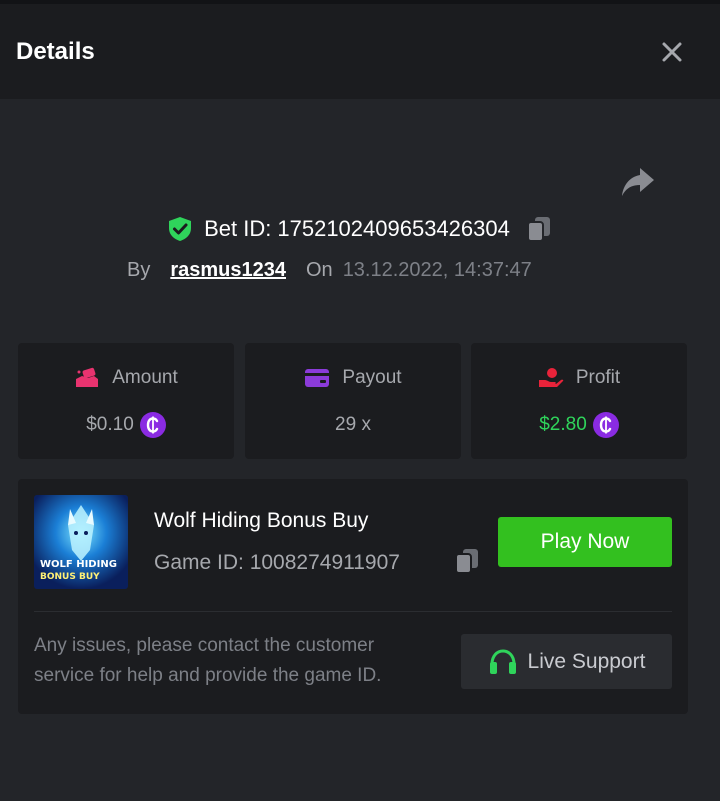 Image resolution: width=720 pixels, height=801 pixels. I want to click on bet-meta-line: By rasmus1234 On 13.12.2022, 14:37:47, so click(329, 270).